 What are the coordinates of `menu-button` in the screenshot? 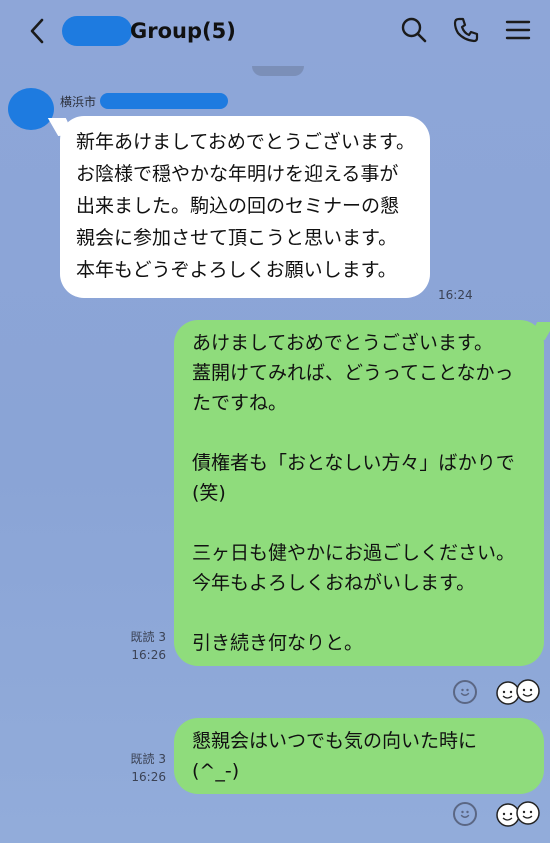 It's located at (518, 30).